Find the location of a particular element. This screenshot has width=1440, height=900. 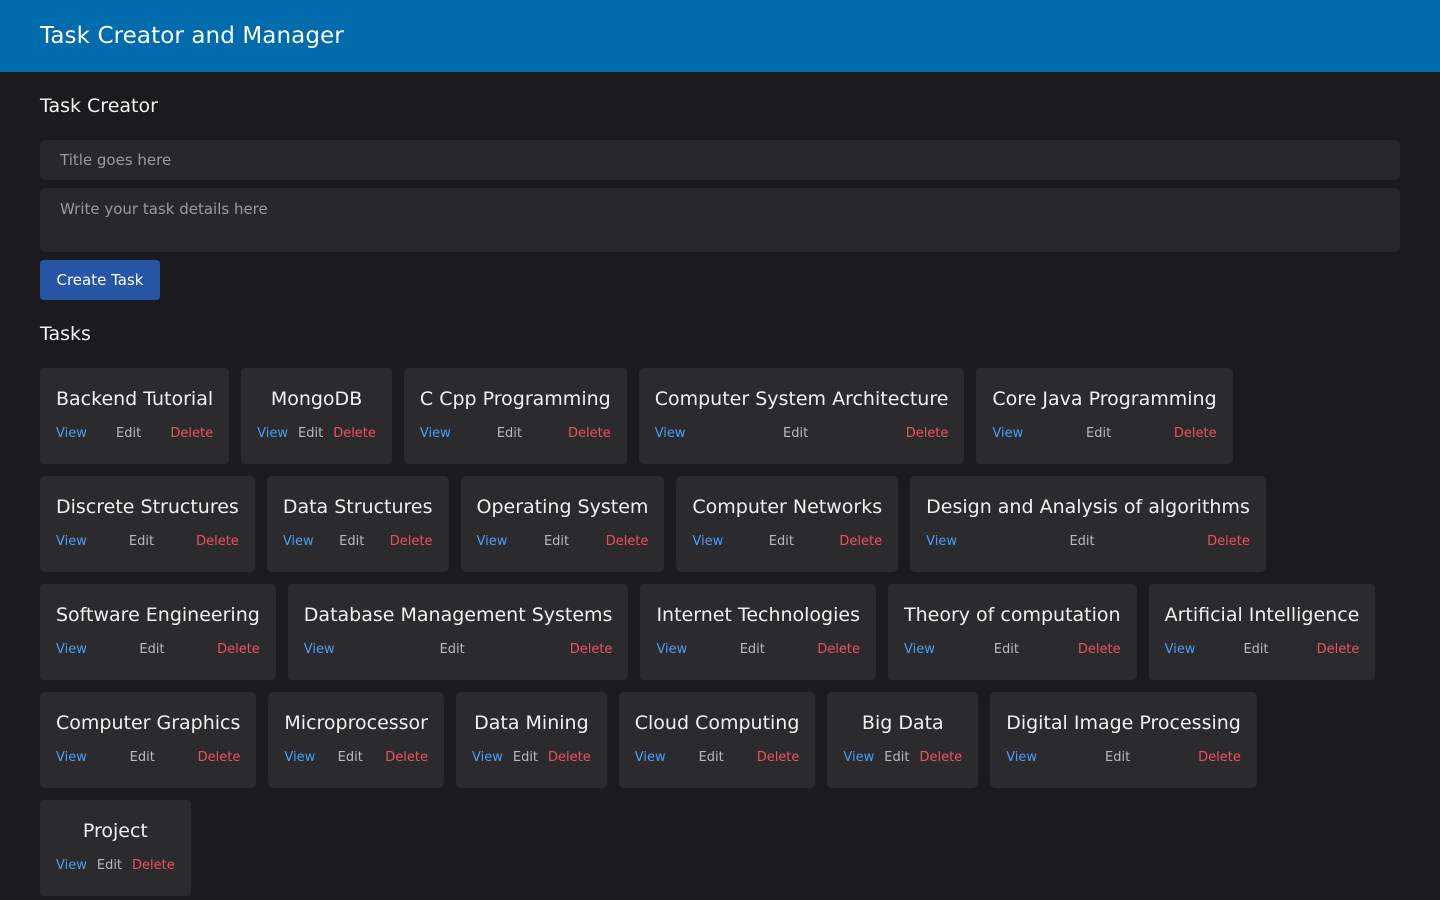

task-creator-heading: Task Creator is located at coordinates (99, 106).